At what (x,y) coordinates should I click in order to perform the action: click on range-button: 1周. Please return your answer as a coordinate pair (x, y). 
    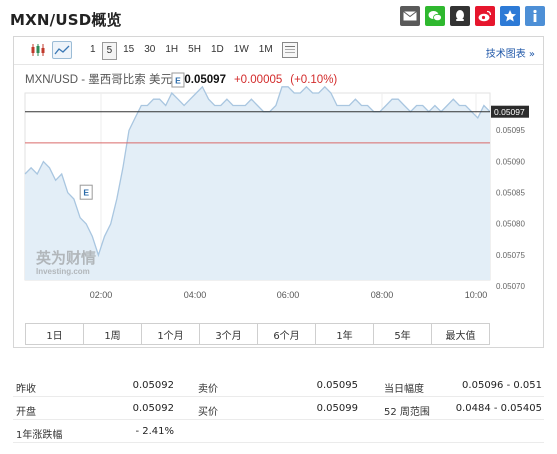
    Looking at the image, I should click on (113, 334).